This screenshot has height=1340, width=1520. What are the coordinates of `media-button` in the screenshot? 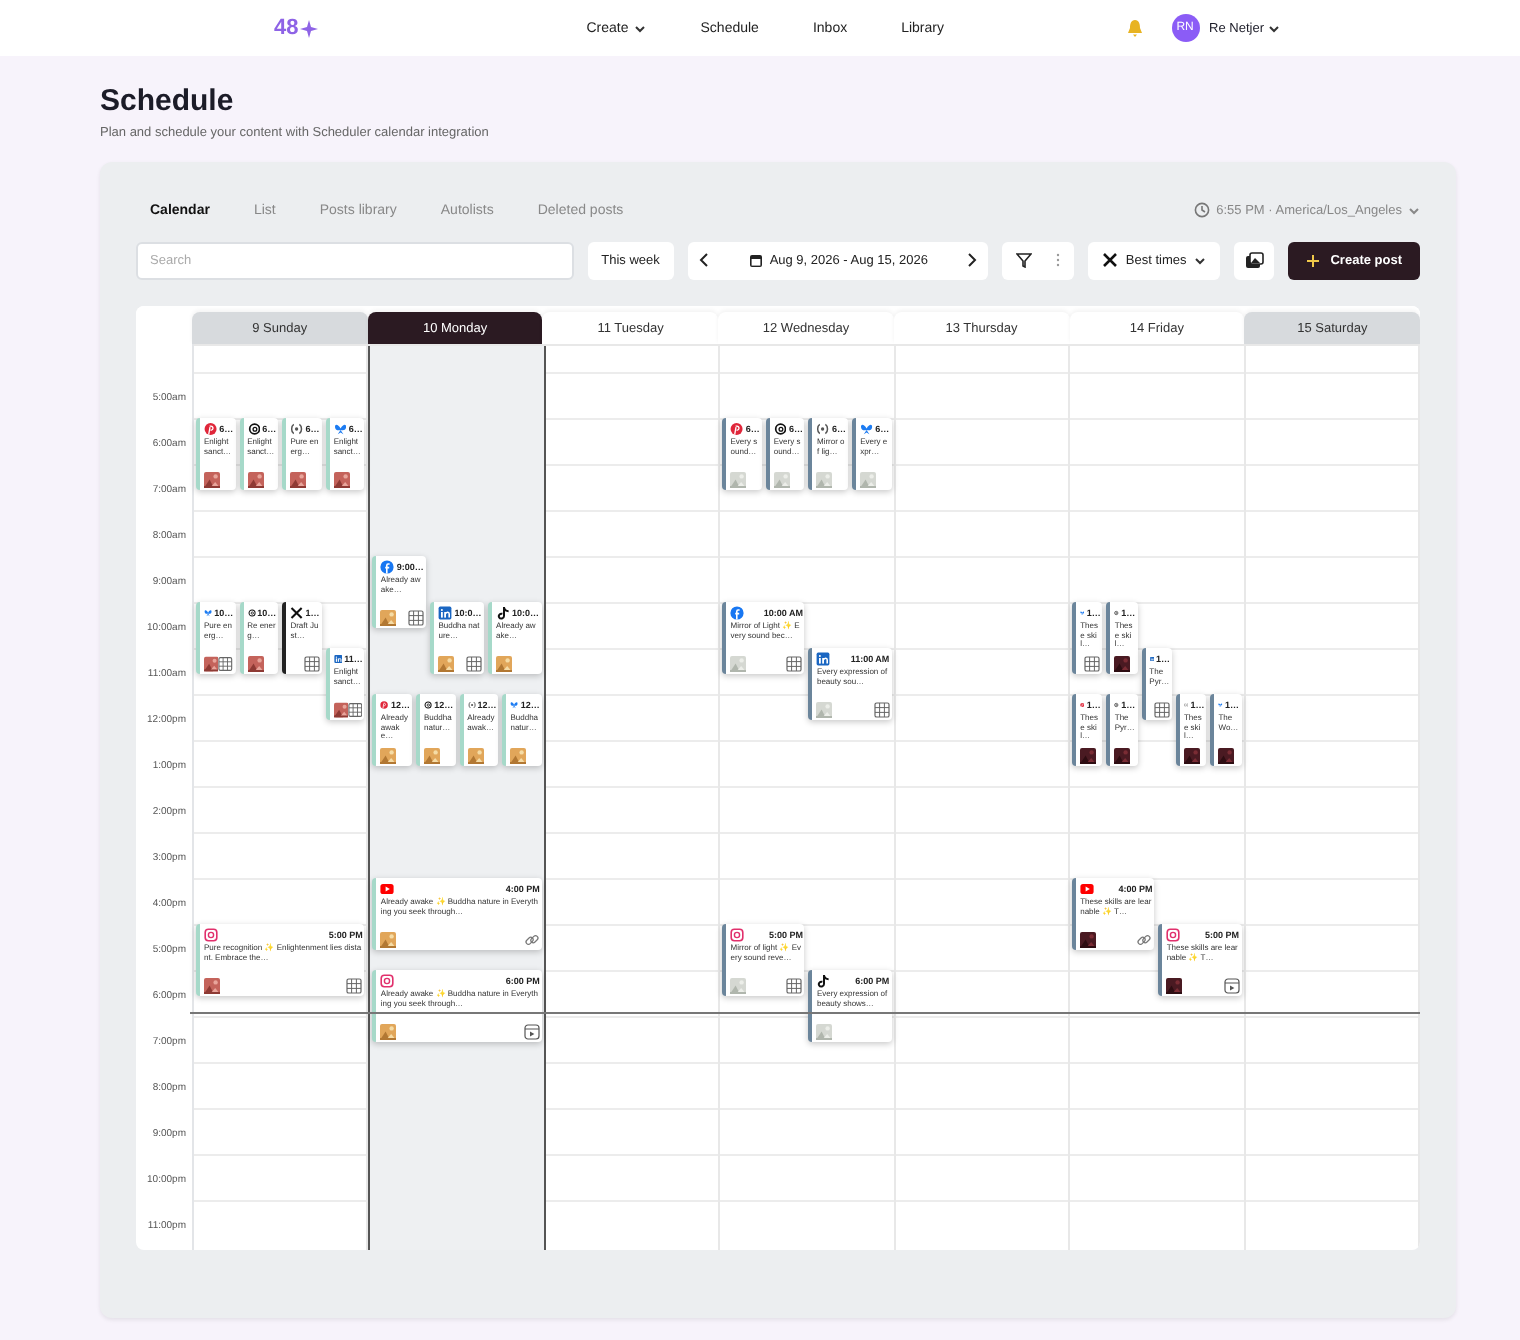 It's located at (1254, 260).